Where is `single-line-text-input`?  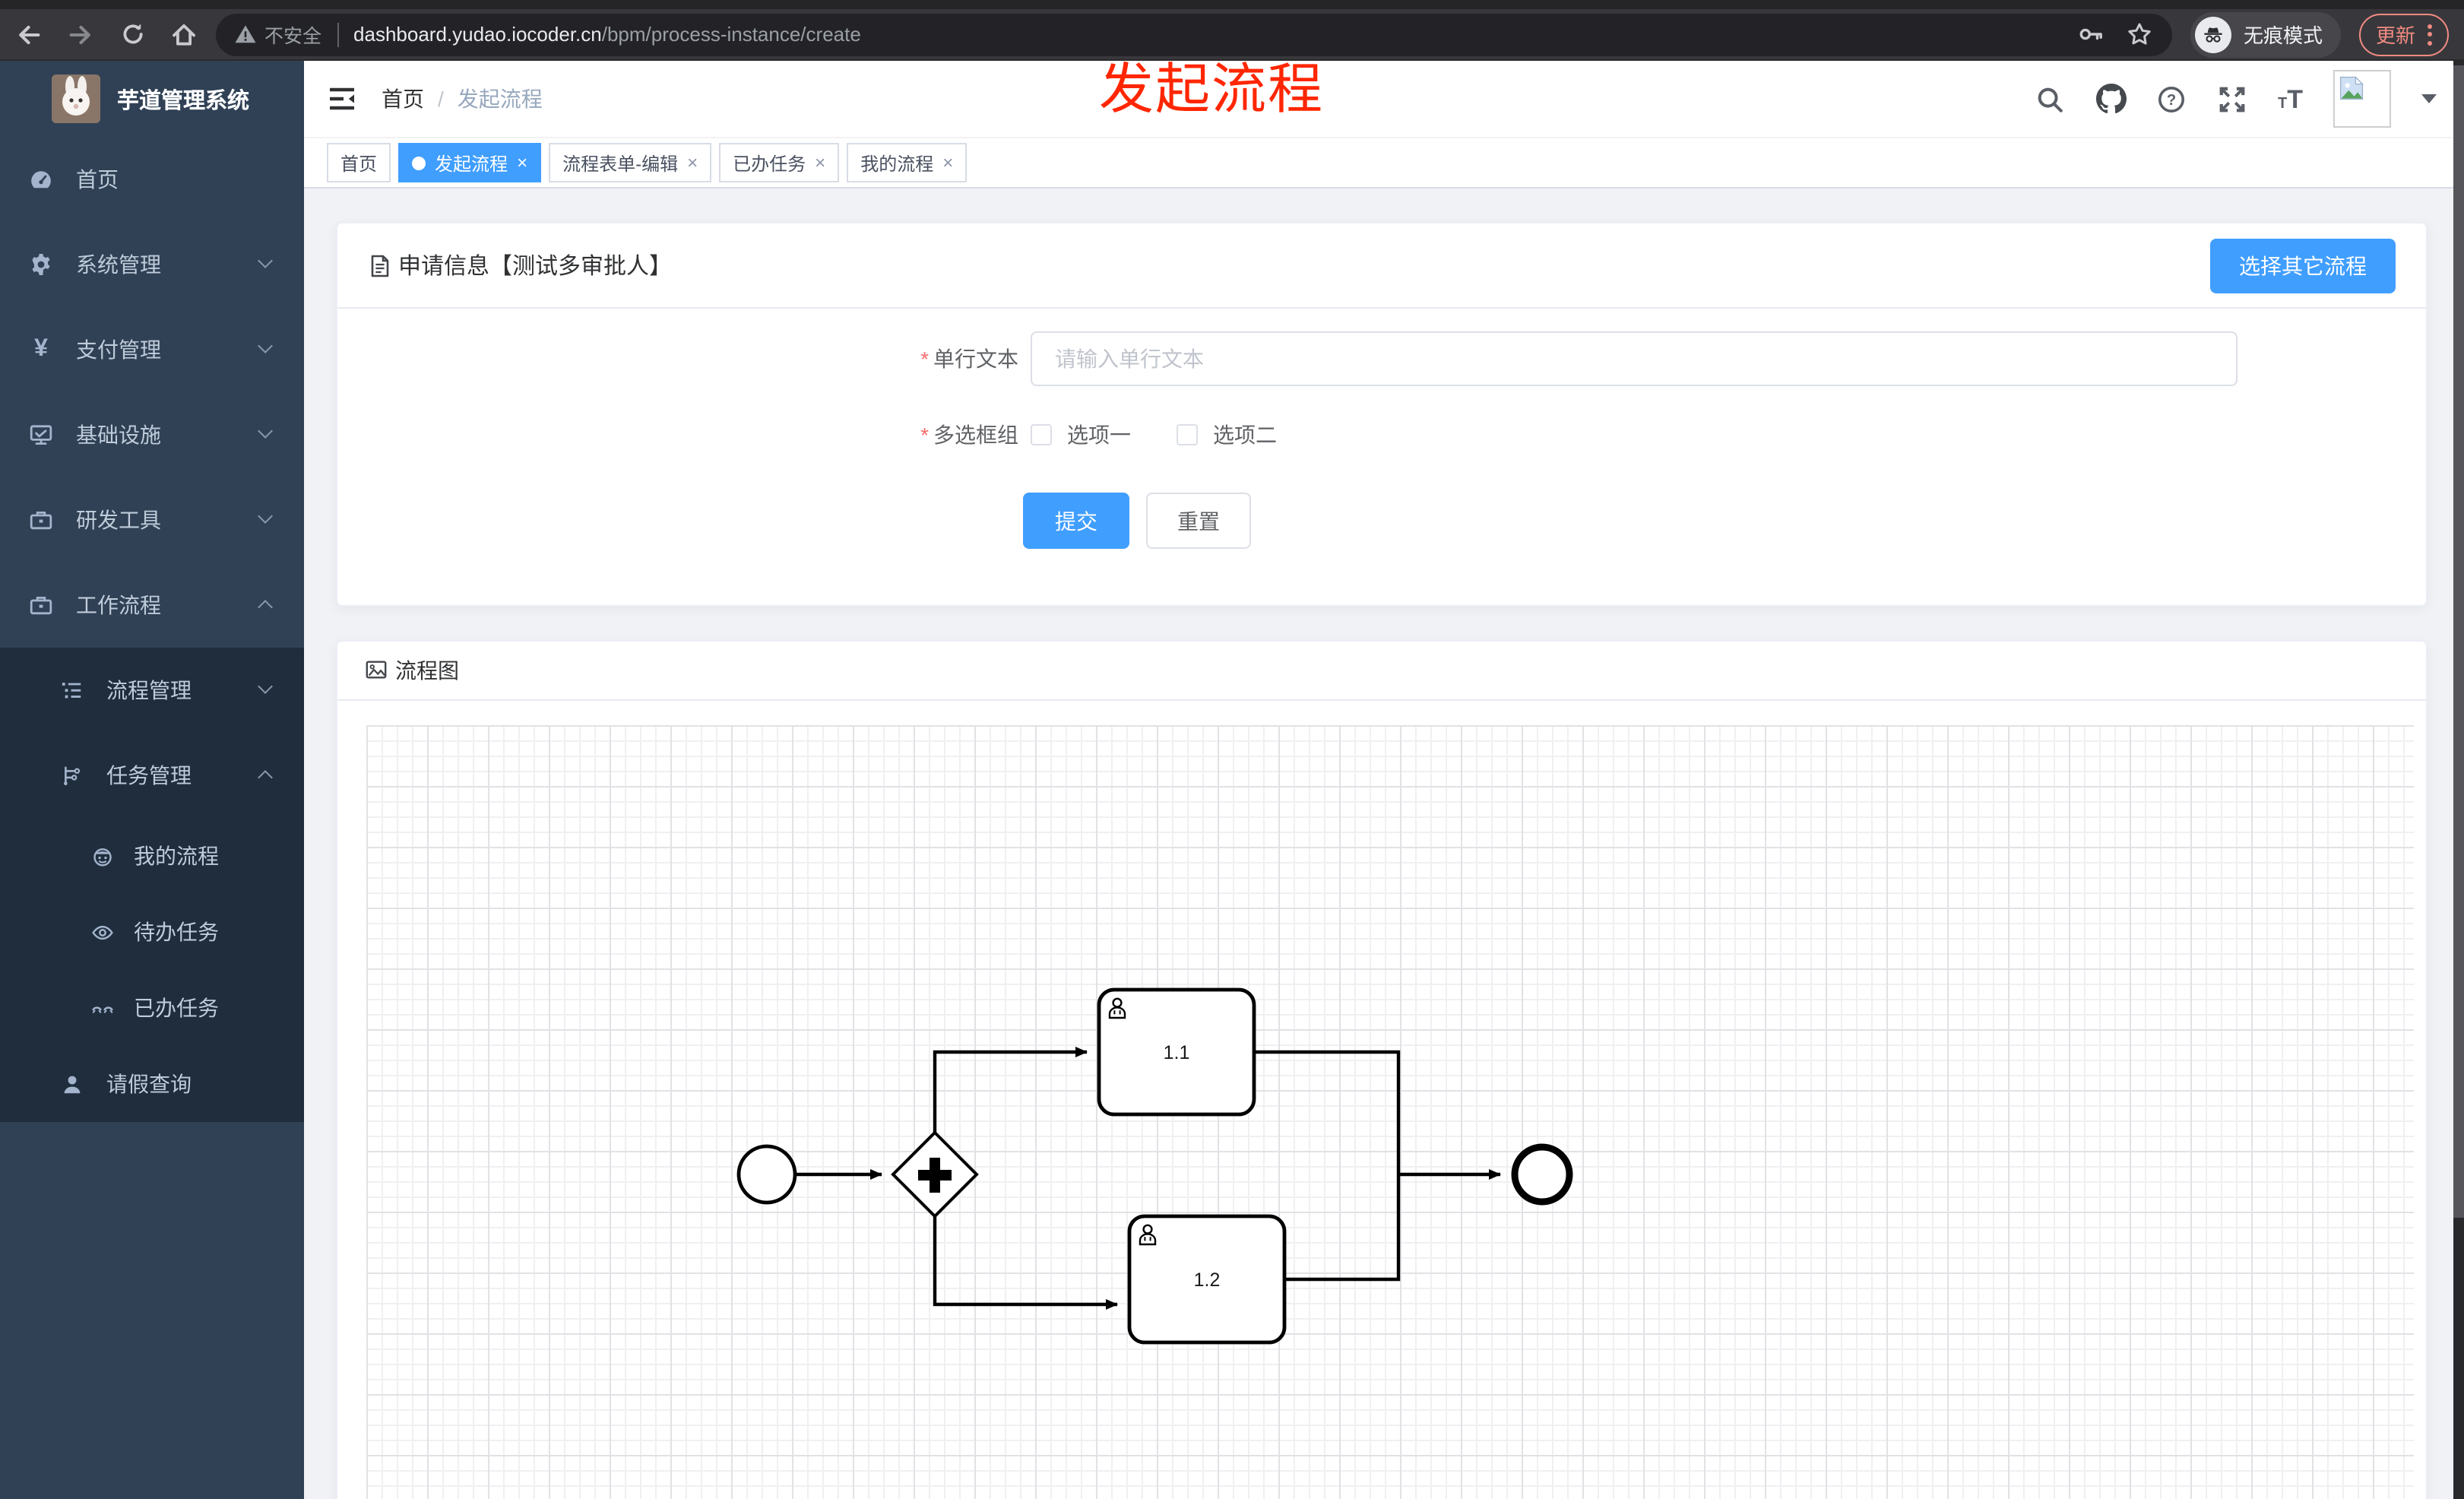 single-line-text-input is located at coordinates (1634, 358).